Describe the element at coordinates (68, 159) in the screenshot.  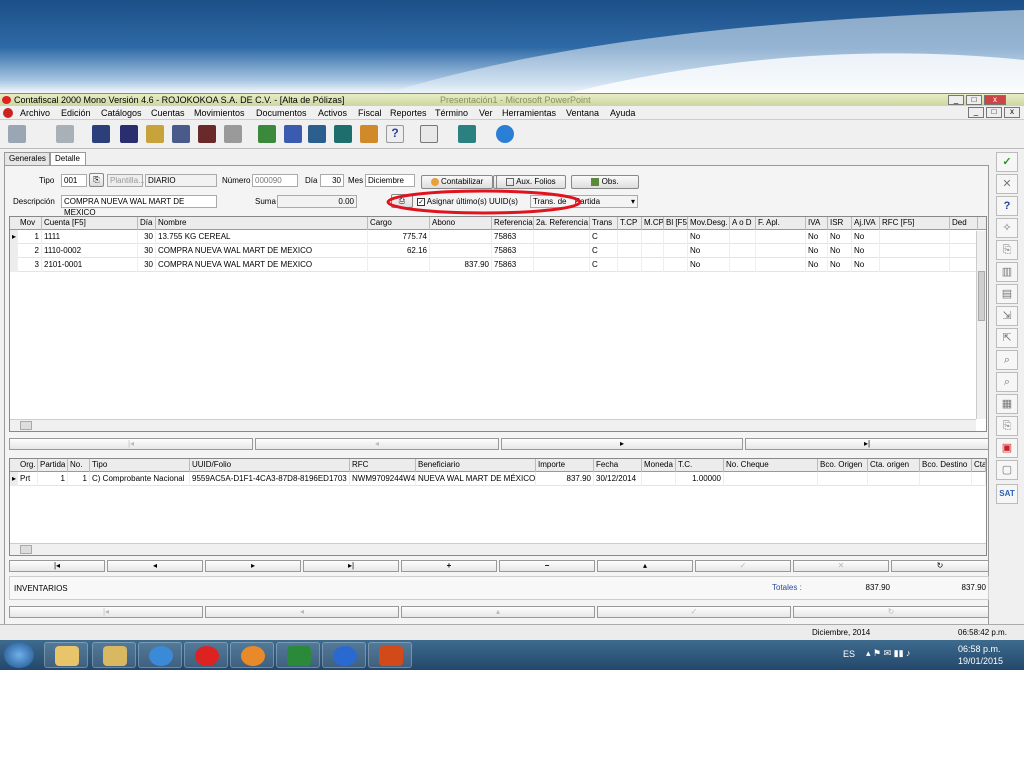
I see `tab-detalle: Detalle` at that location.